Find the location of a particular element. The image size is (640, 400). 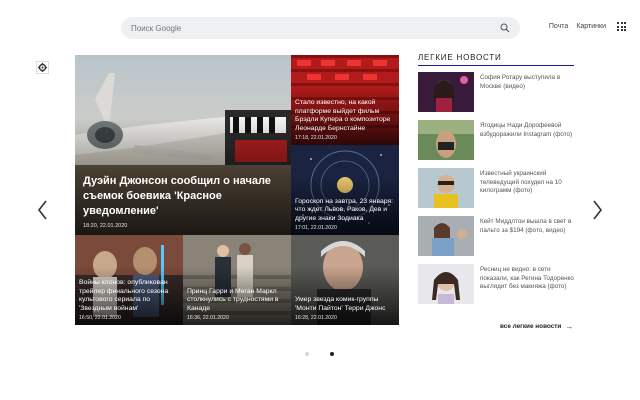

apps-grid-icon is located at coordinates (621, 26).